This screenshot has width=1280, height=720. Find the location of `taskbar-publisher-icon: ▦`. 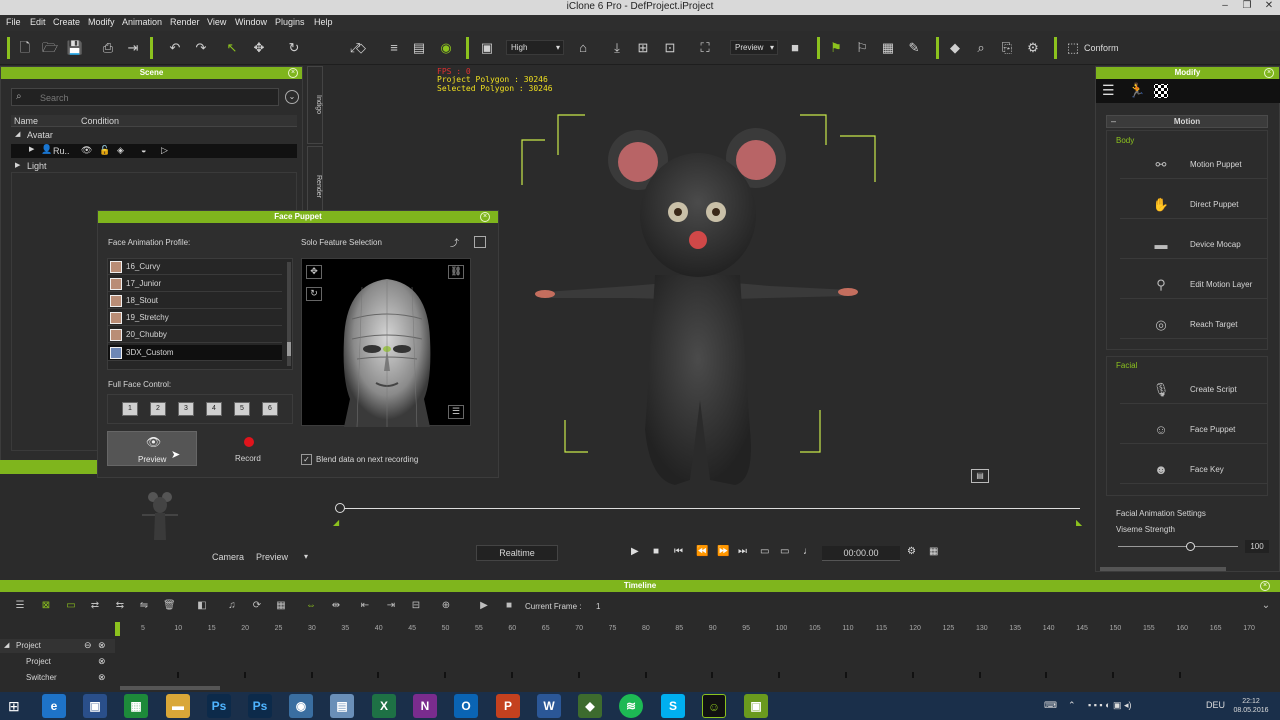

taskbar-publisher-icon: ▦ is located at coordinates (136, 706).